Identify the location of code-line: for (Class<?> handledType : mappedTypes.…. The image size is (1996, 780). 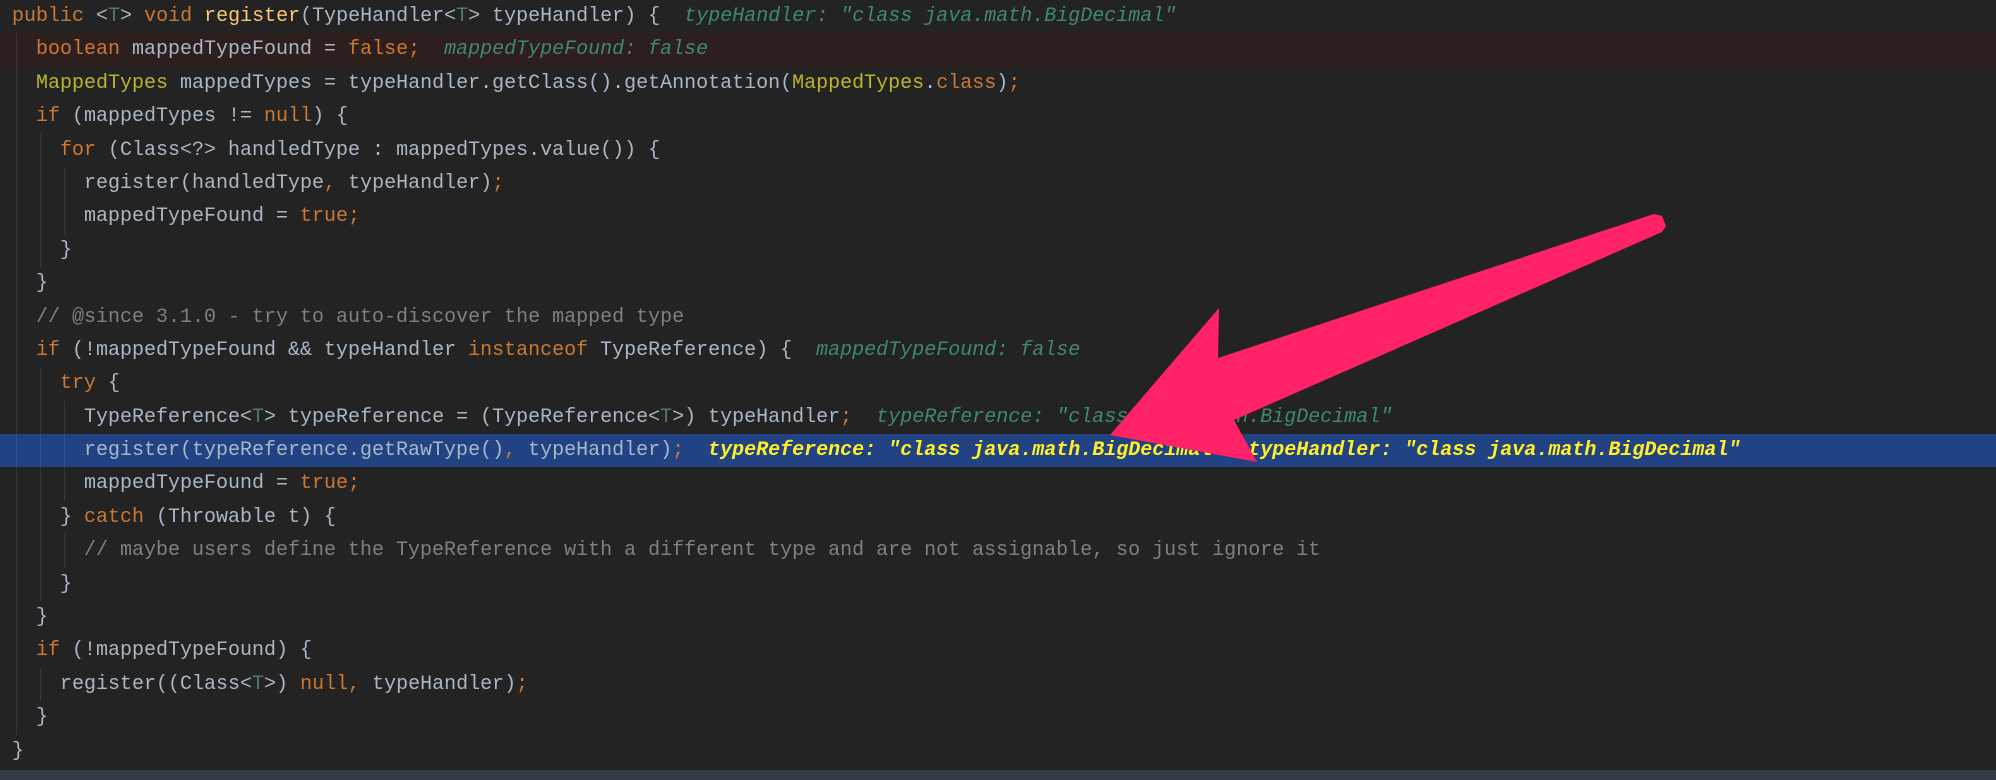
(998, 150).